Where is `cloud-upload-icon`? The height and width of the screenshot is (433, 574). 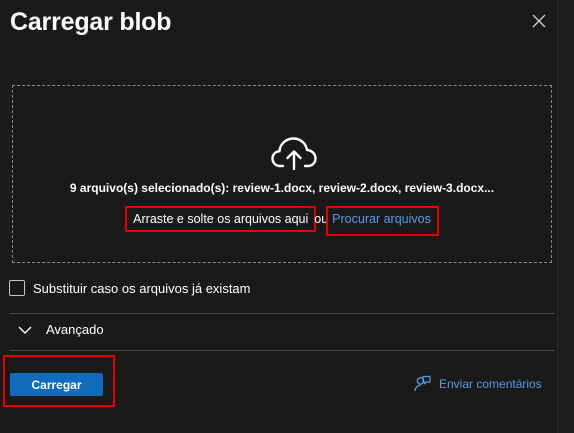 cloud-upload-icon is located at coordinates (294, 153).